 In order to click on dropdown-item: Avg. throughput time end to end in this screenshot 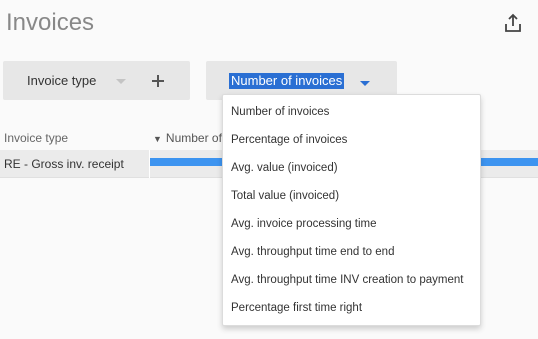, I will do `click(351, 252)`.